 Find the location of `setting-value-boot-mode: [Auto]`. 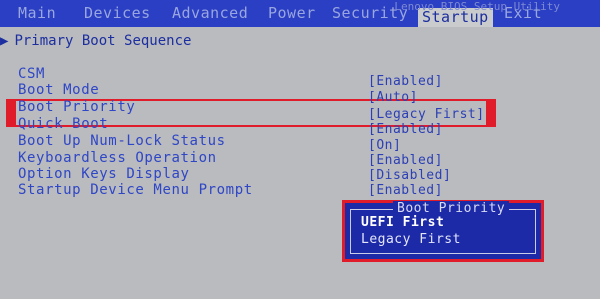

setting-value-boot-mode: [Auto] is located at coordinates (393, 97).